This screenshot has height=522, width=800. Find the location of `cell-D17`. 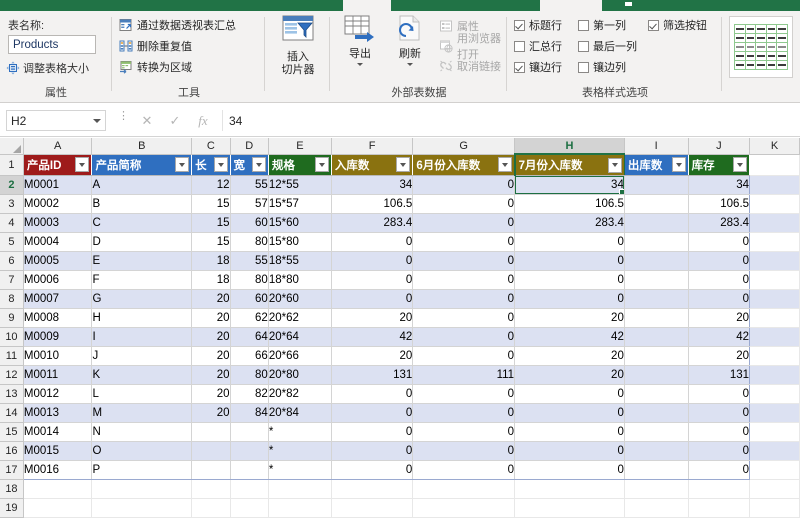

cell-D17 is located at coordinates (249, 470).